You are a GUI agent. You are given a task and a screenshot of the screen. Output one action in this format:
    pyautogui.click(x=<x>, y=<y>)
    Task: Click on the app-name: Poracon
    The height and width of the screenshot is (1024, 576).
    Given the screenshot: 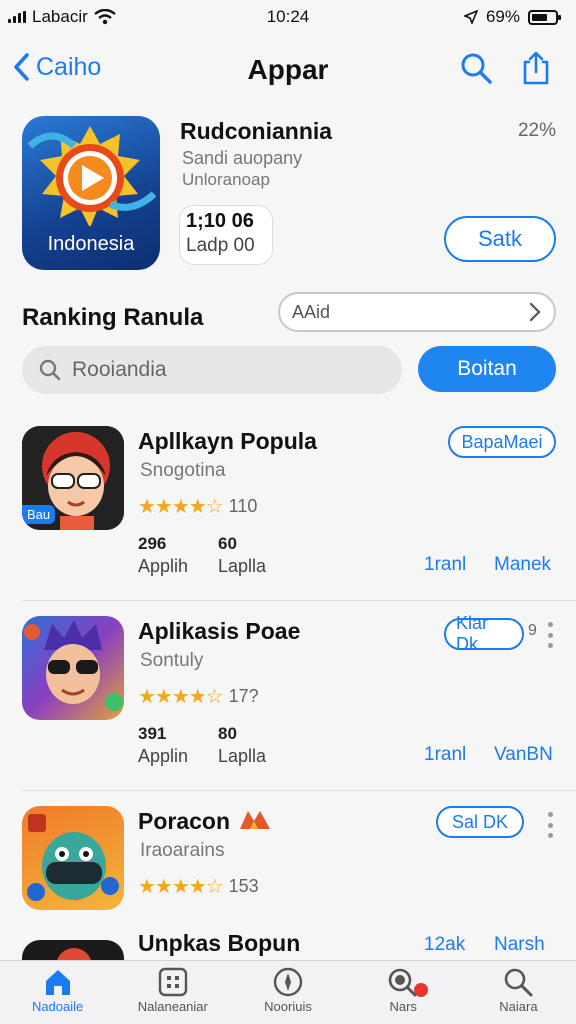 What is the action you would take?
    pyautogui.click(x=205, y=821)
    